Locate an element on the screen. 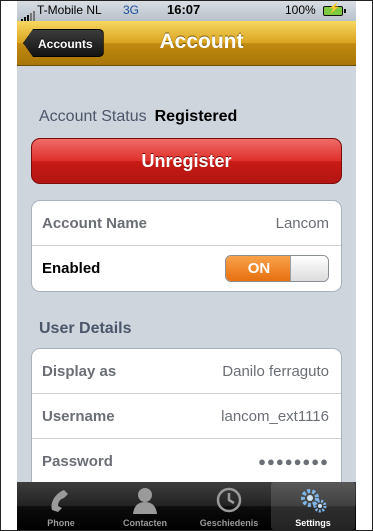 Image resolution: width=373 pixels, height=531 pixels. toggle-knob is located at coordinates (309, 268).